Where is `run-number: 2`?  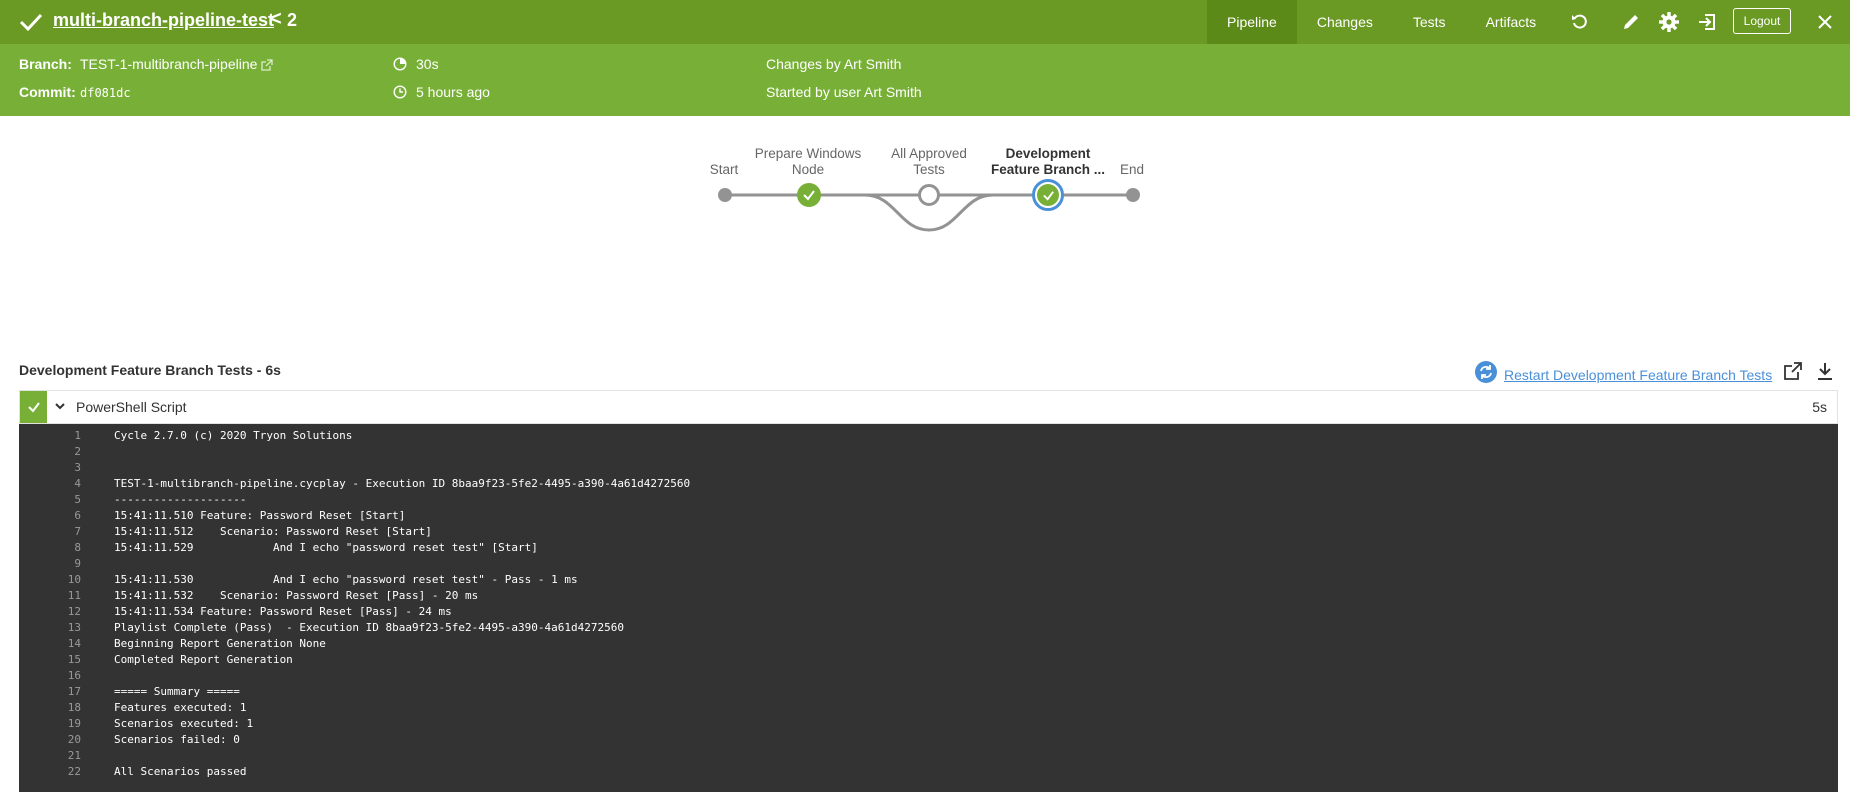 run-number: 2 is located at coordinates (292, 20).